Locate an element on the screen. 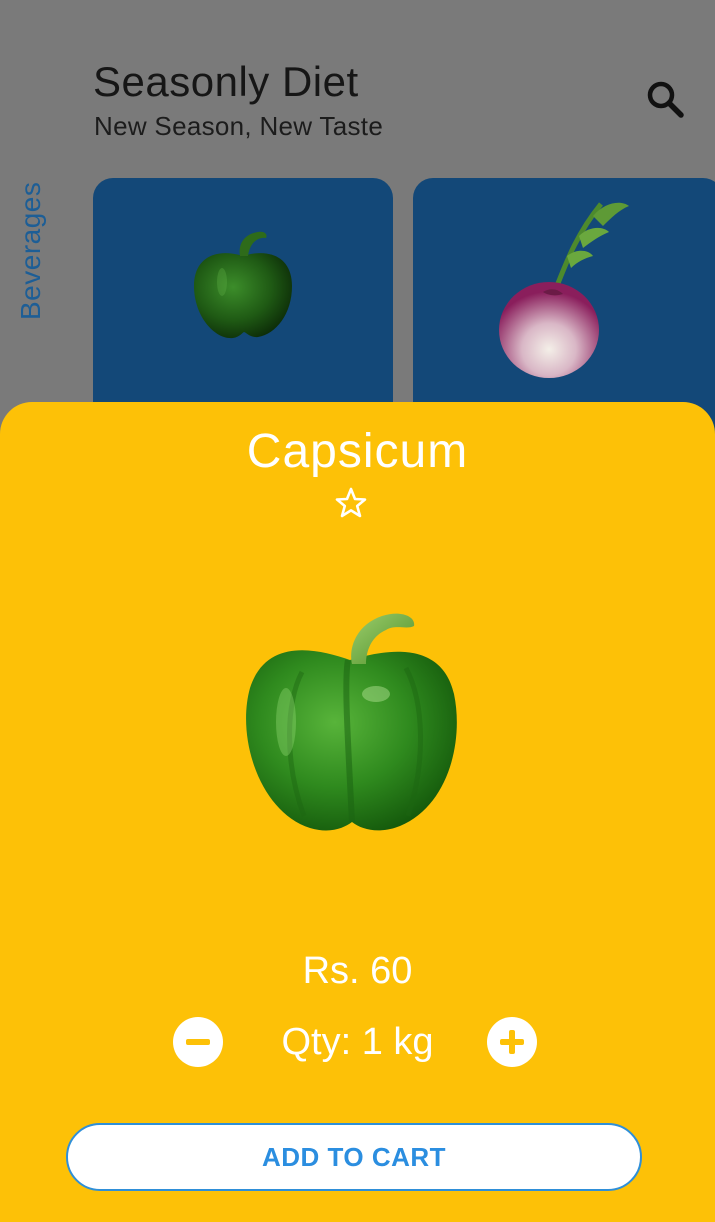 The width and height of the screenshot is (715, 1222). search-icon is located at coordinates (665, 99).